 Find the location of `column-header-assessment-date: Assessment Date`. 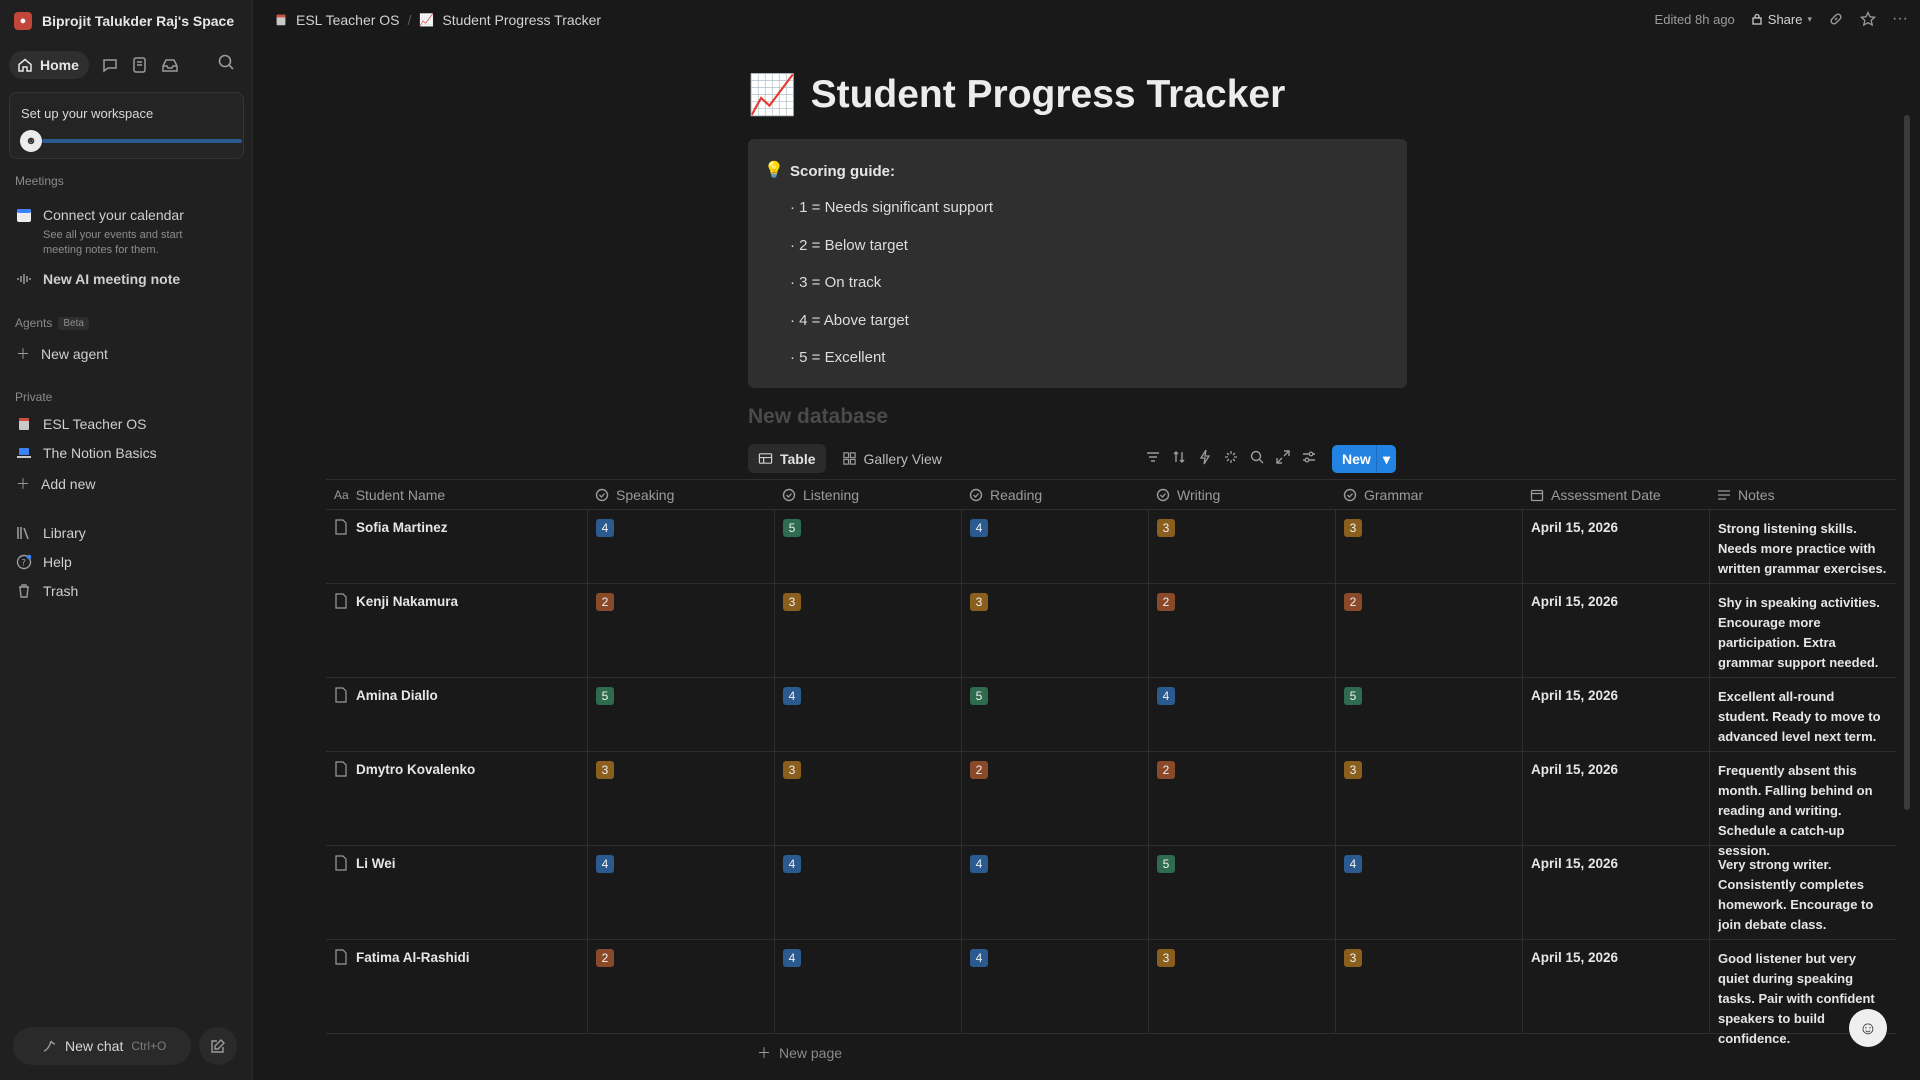

column-header-assessment-date: Assessment Date is located at coordinates (1615, 495).